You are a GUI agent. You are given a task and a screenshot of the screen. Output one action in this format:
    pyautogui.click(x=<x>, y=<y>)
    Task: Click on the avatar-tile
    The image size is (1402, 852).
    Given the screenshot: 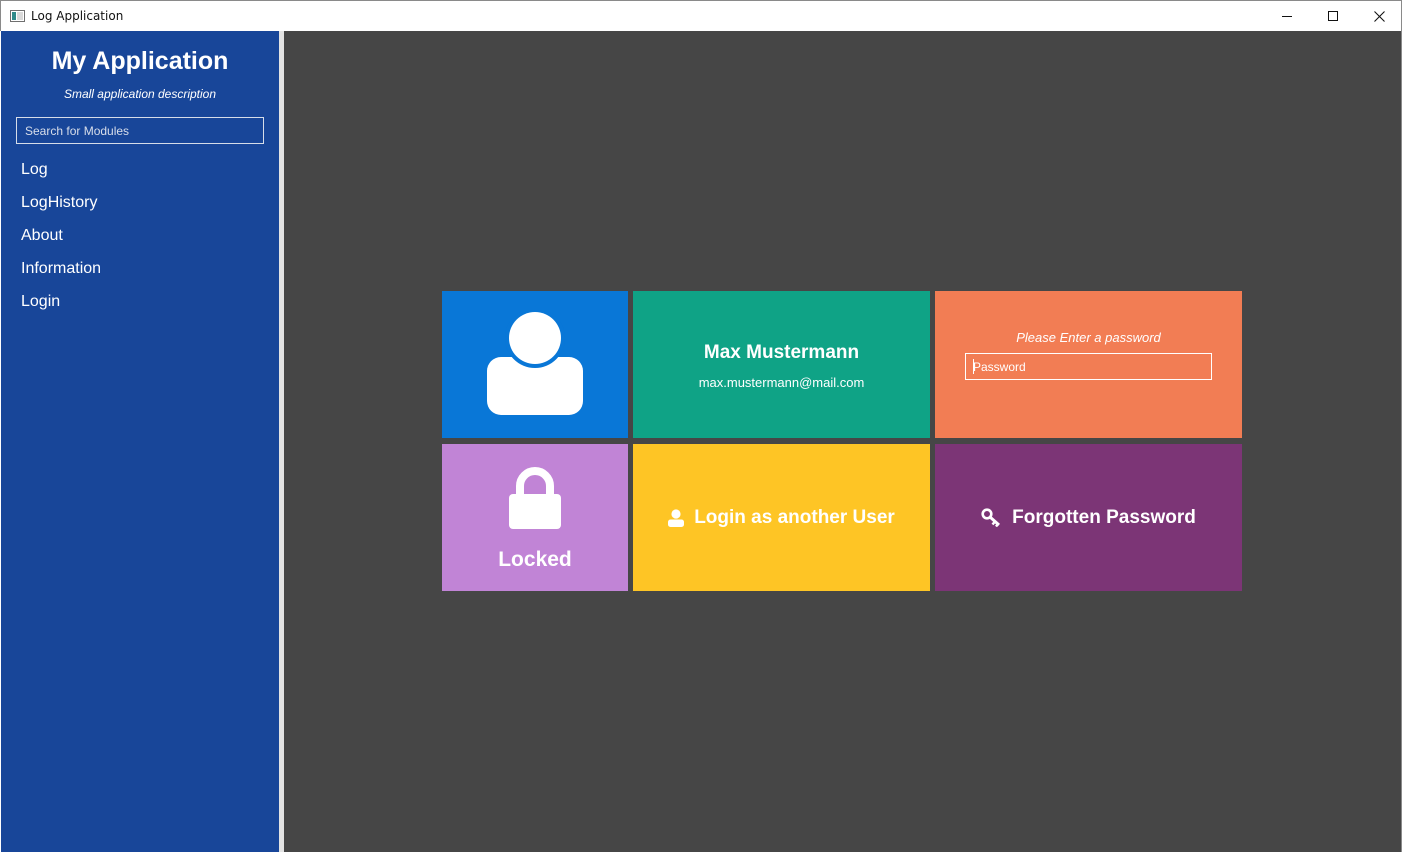 What is the action you would take?
    pyautogui.click(x=535, y=364)
    